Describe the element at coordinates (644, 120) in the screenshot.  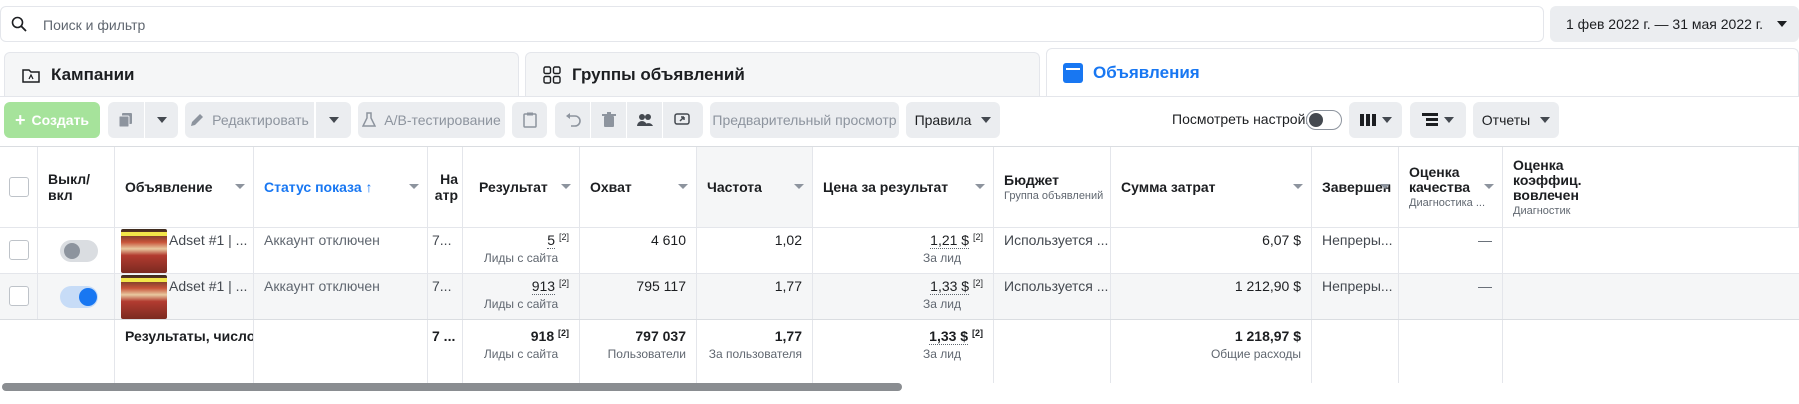
I see `audience-button` at that location.